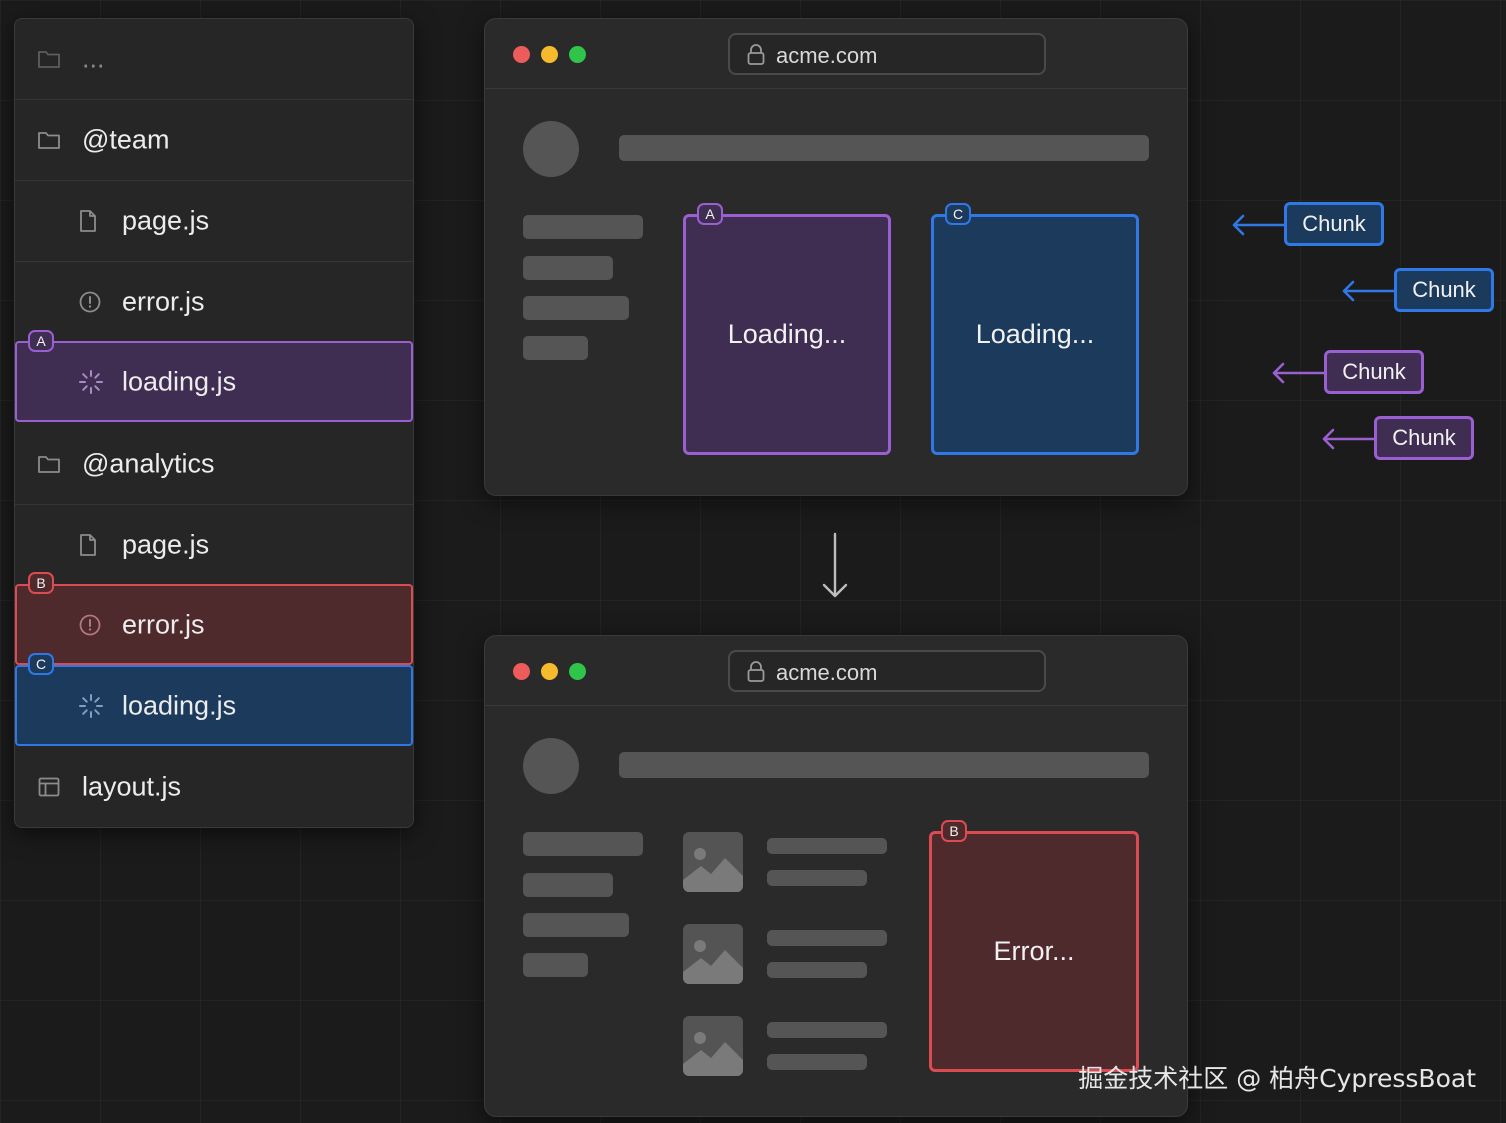 This screenshot has width=1506, height=1123. What do you see at coordinates (214, 140) in the screenshot?
I see `tree-row-team: @team` at bounding box center [214, 140].